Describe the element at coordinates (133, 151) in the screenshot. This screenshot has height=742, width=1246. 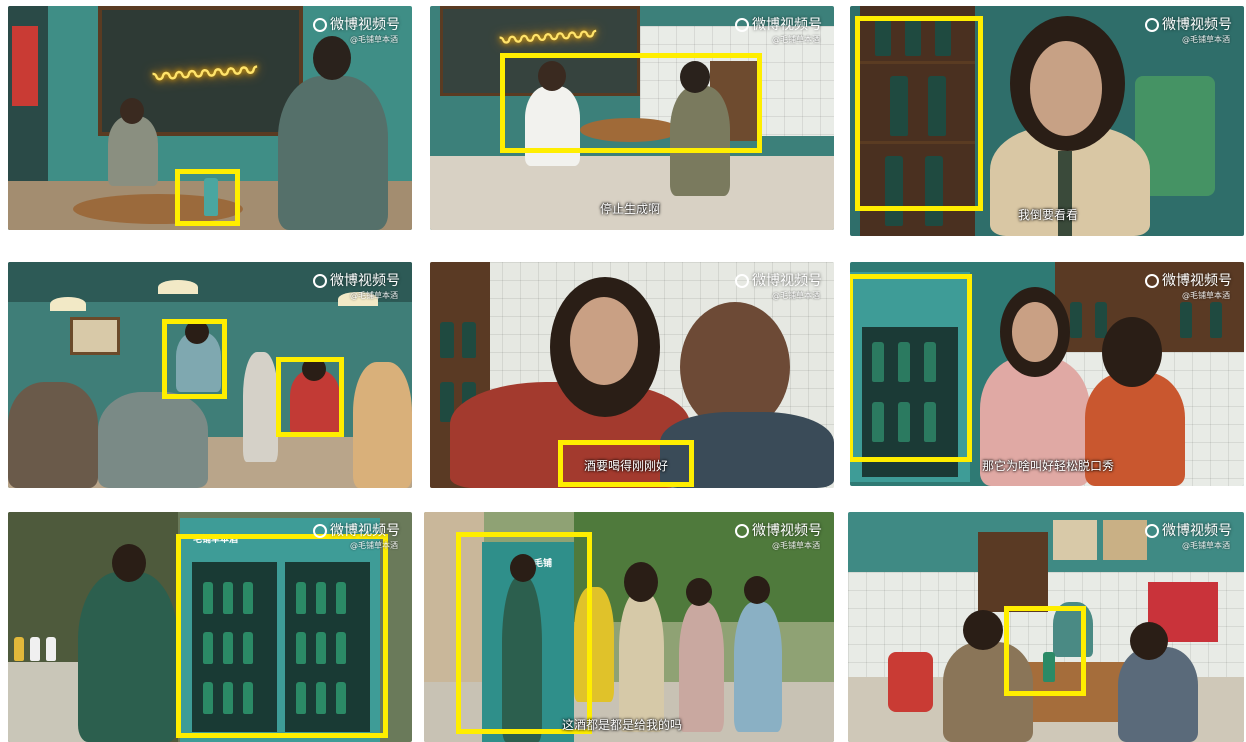
I see `seated-man` at that location.